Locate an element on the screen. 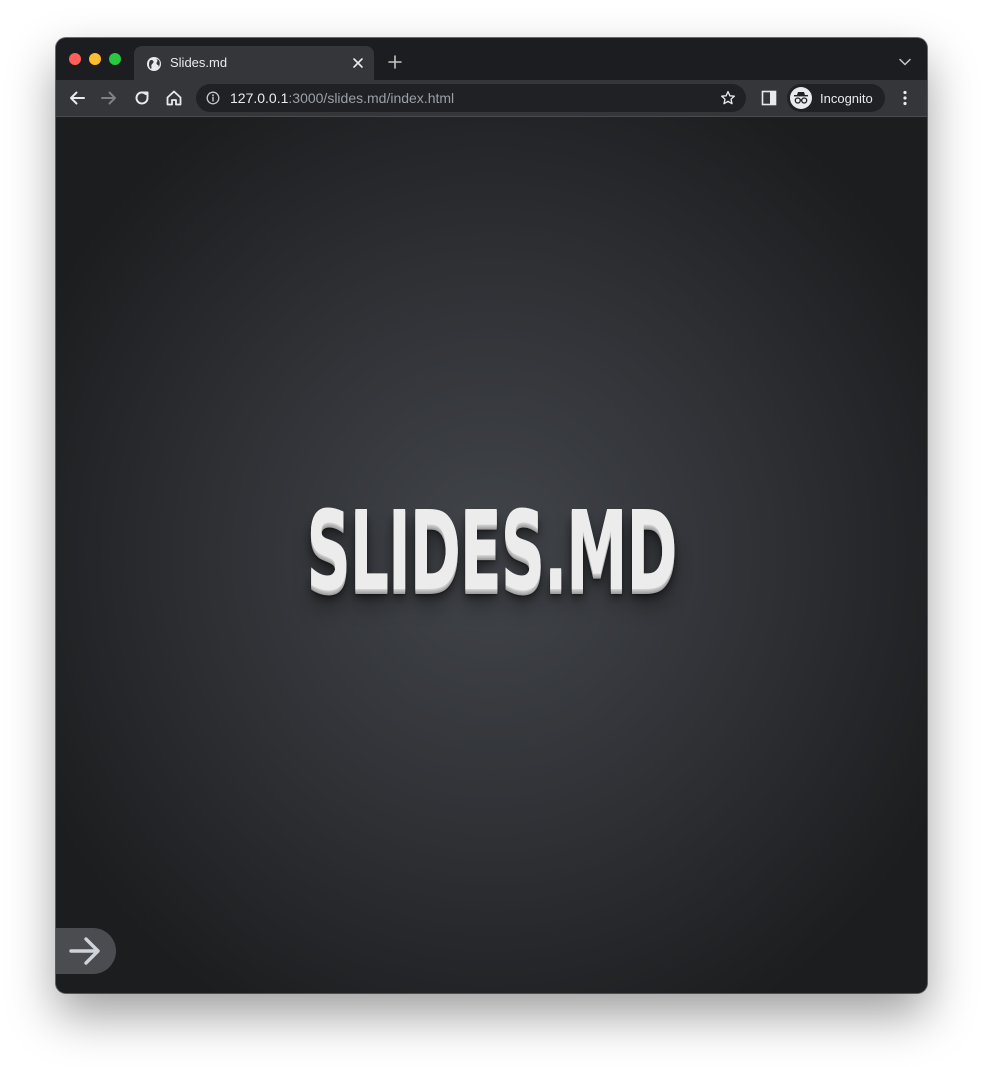 This screenshot has height=1067, width=983. back-button is located at coordinates (77, 98).